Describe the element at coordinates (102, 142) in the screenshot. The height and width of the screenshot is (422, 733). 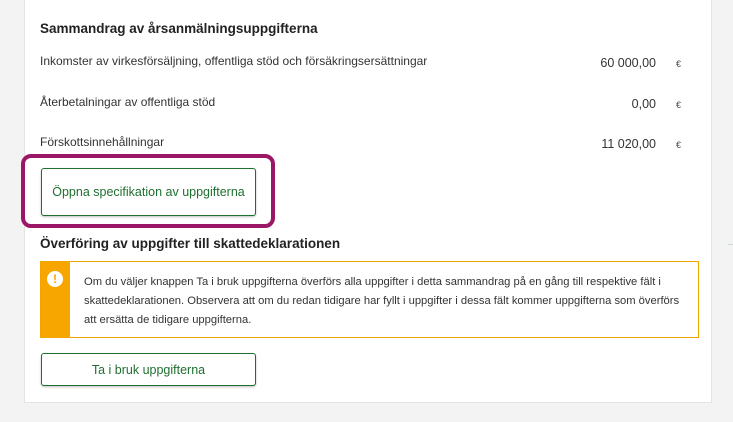
I see `row-label-withholding: Förskottsinnehållningar` at that location.